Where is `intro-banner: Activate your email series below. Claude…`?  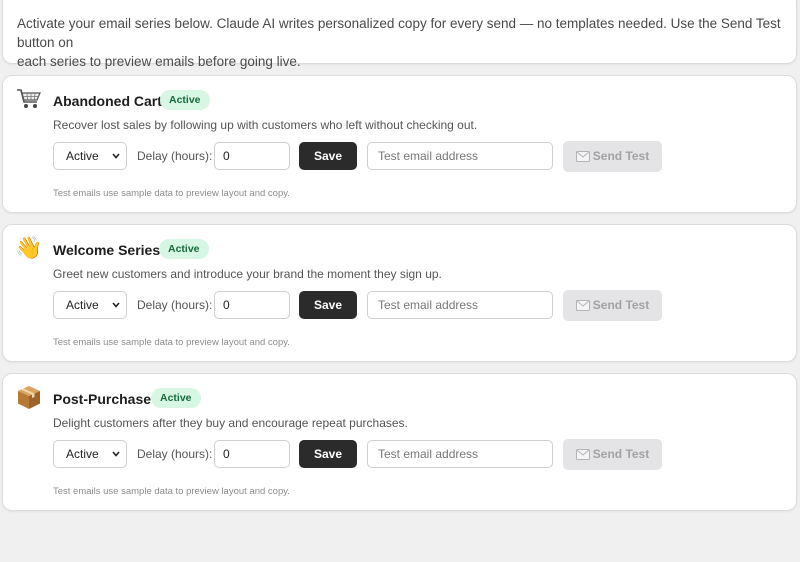
intro-banner: Activate your email series below. Claude… is located at coordinates (399, 34).